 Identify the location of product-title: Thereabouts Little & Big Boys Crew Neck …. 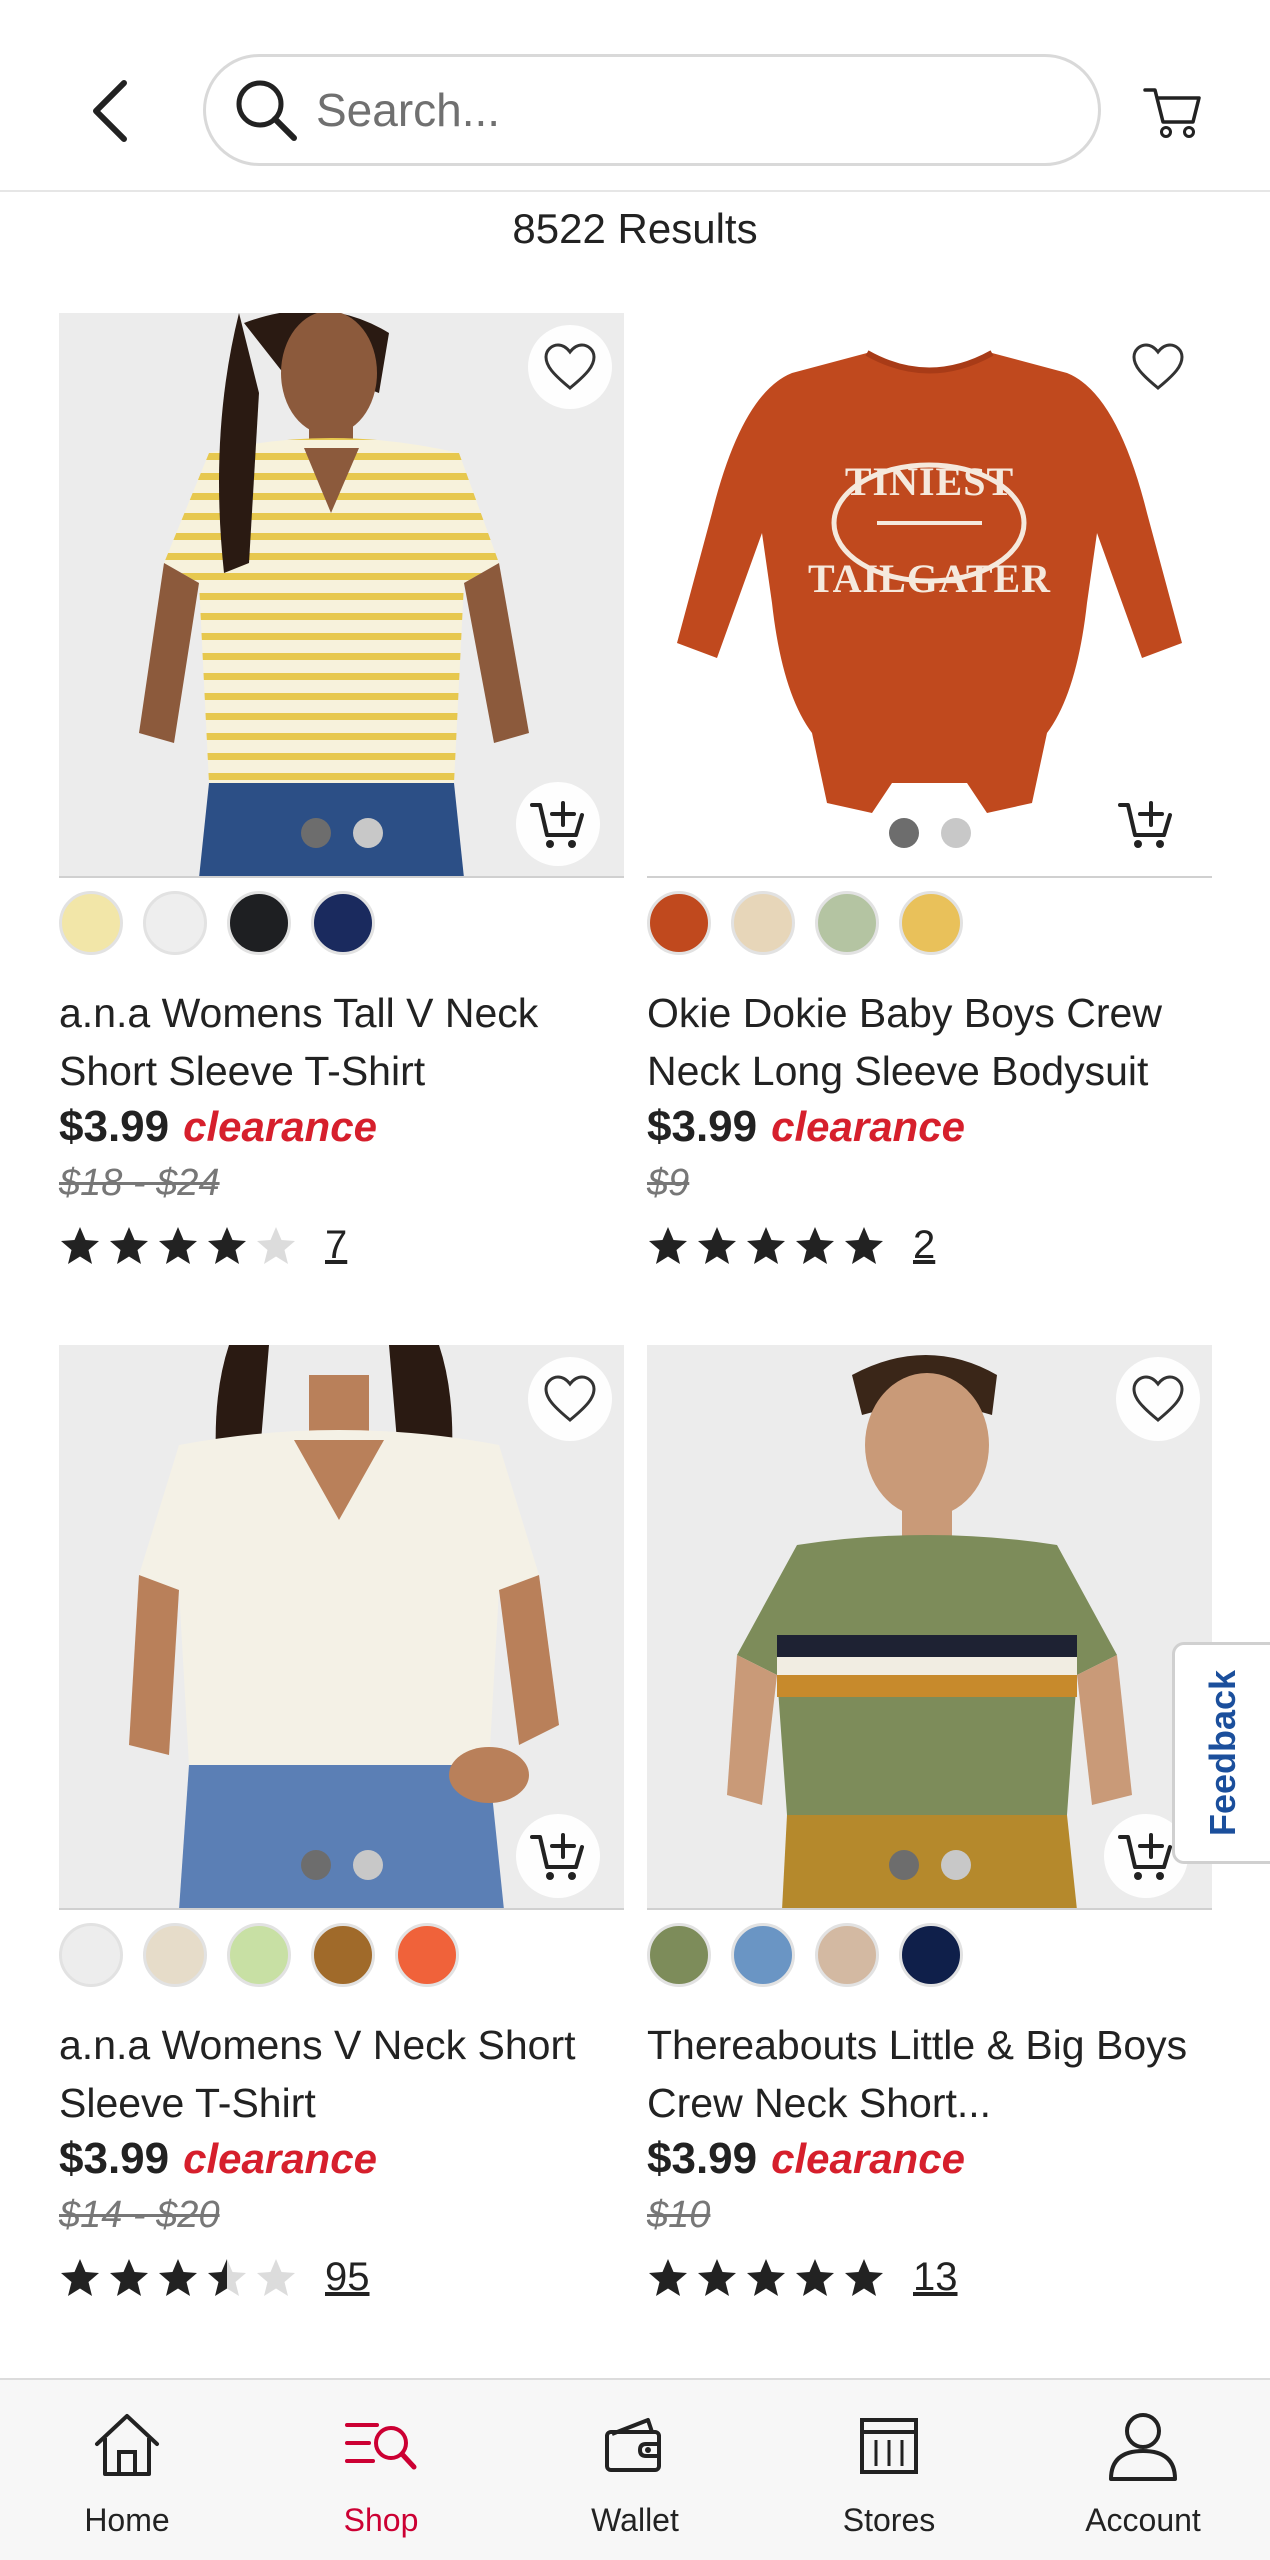
(929, 2074).